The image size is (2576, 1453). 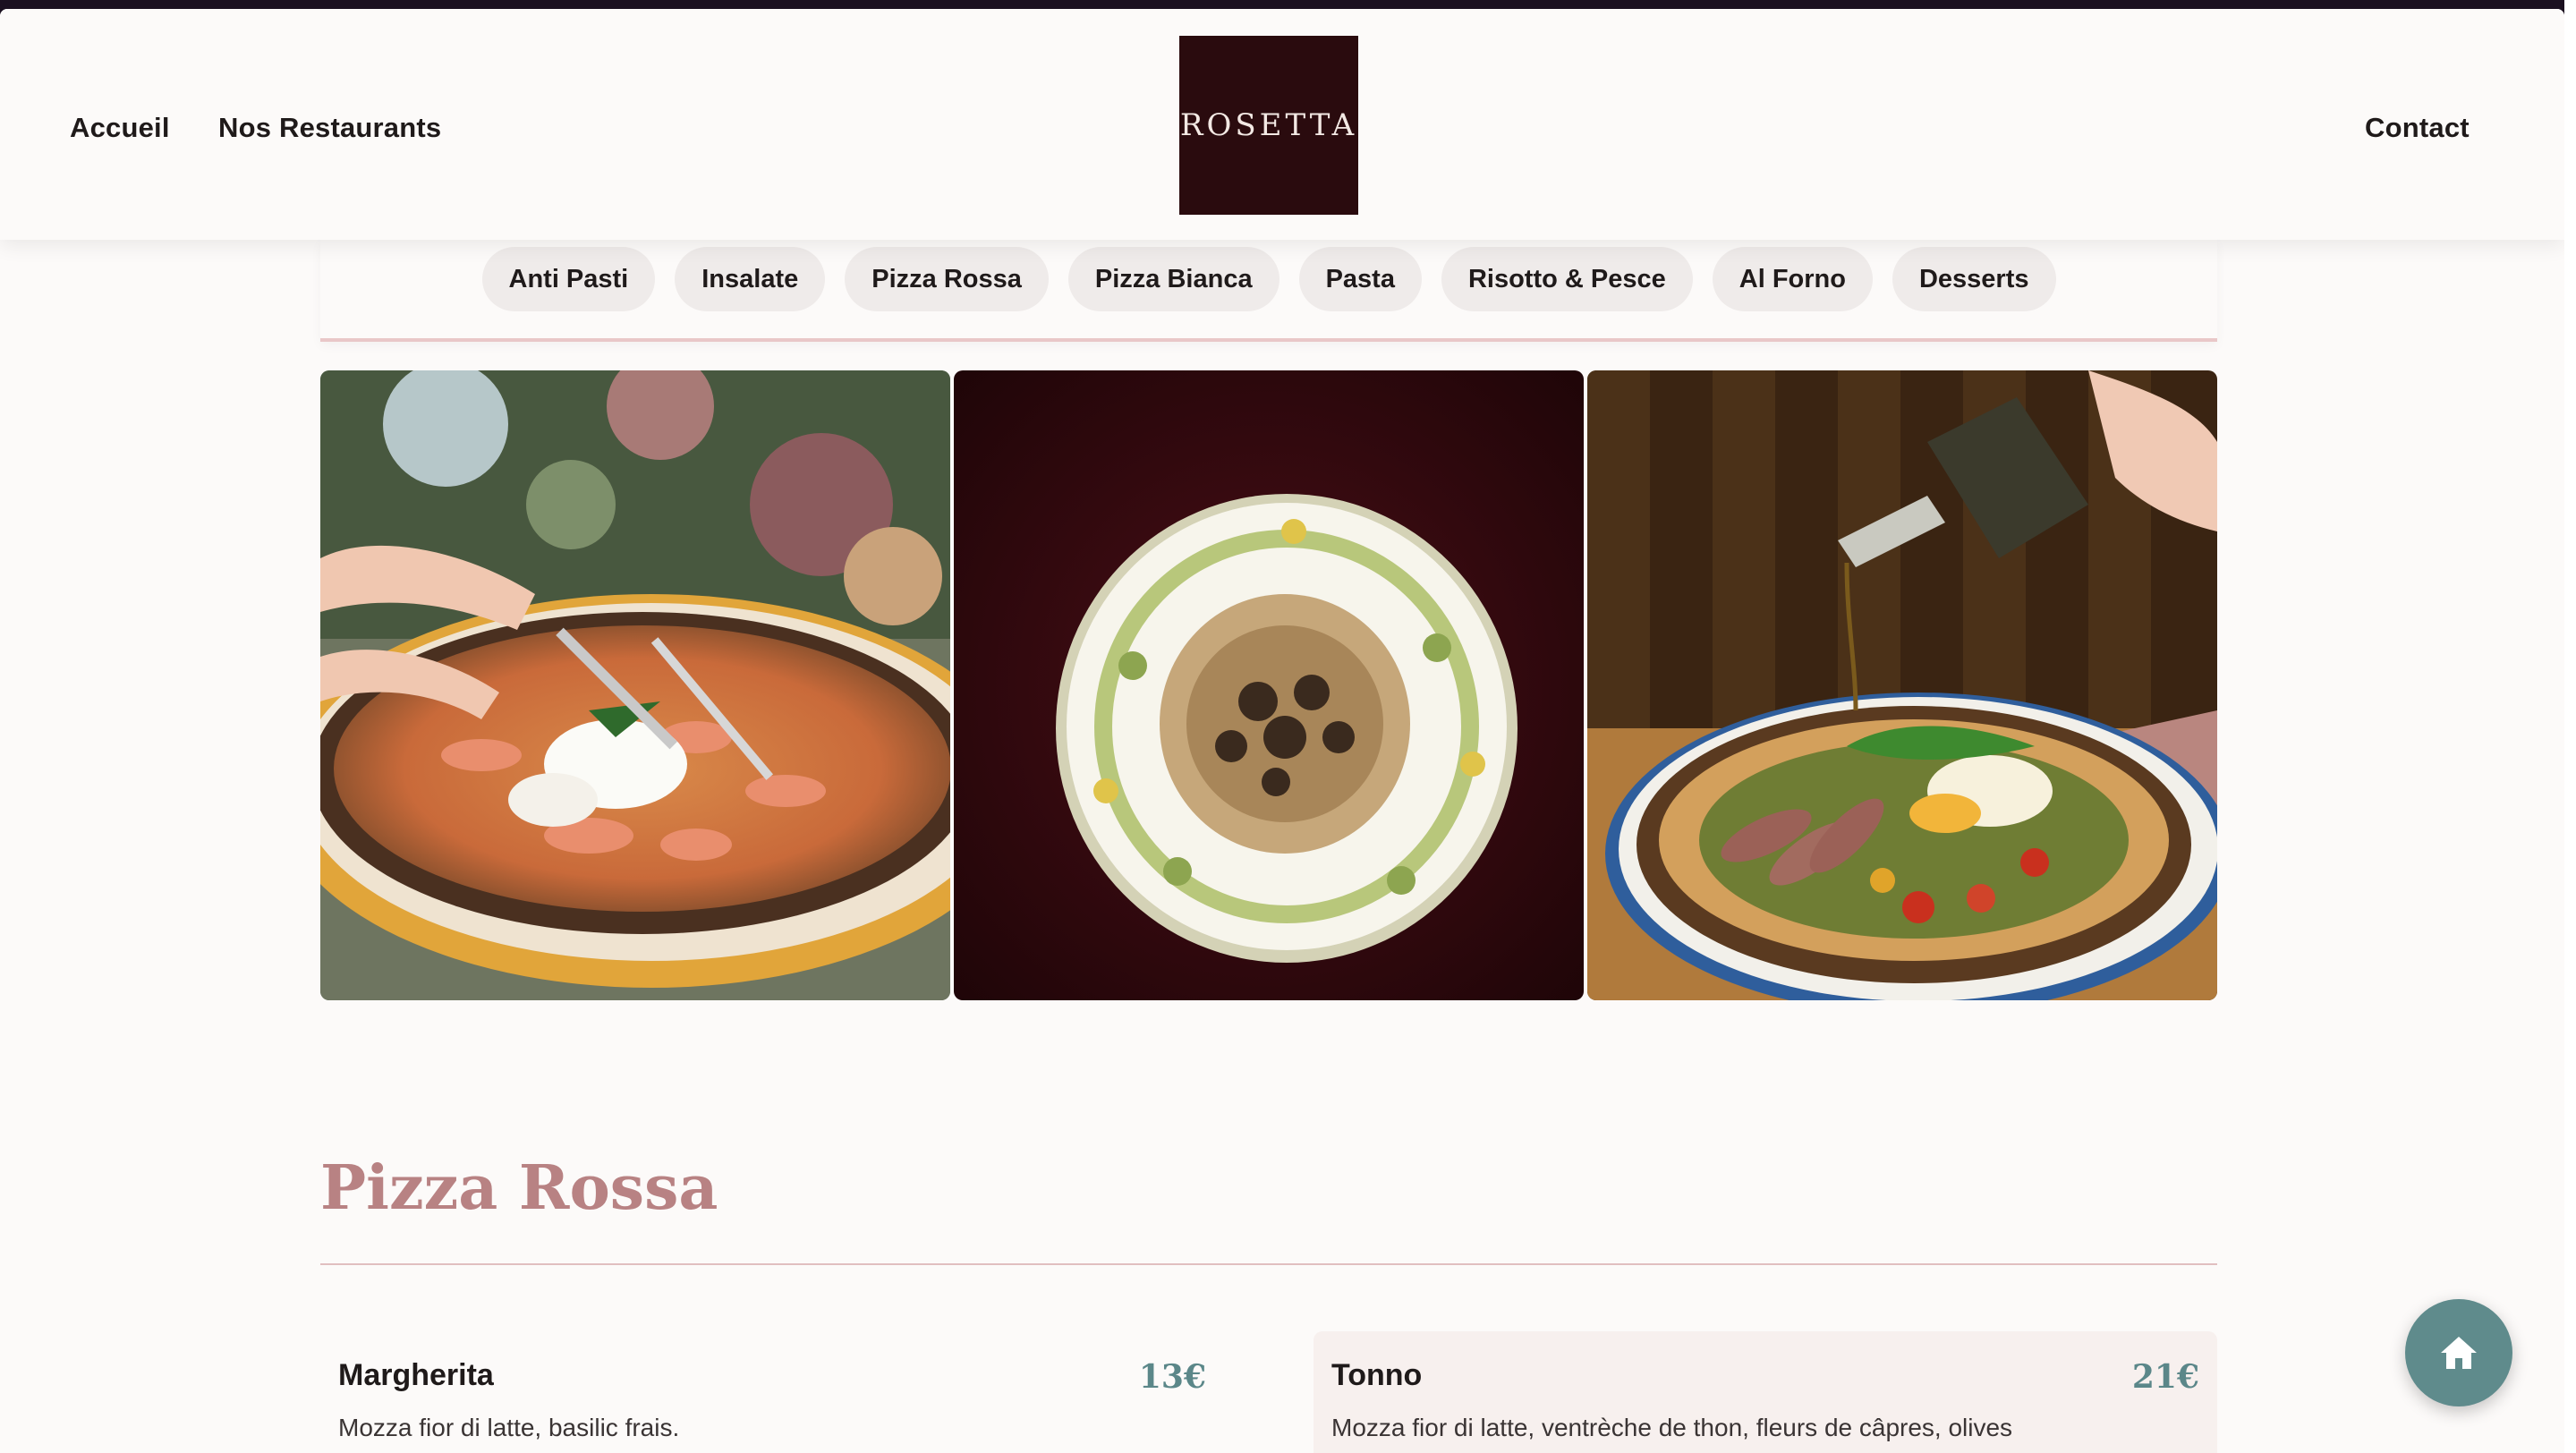 I want to click on menu-item-description: Mozza fior di latte, basilic frais., so click(x=509, y=1427).